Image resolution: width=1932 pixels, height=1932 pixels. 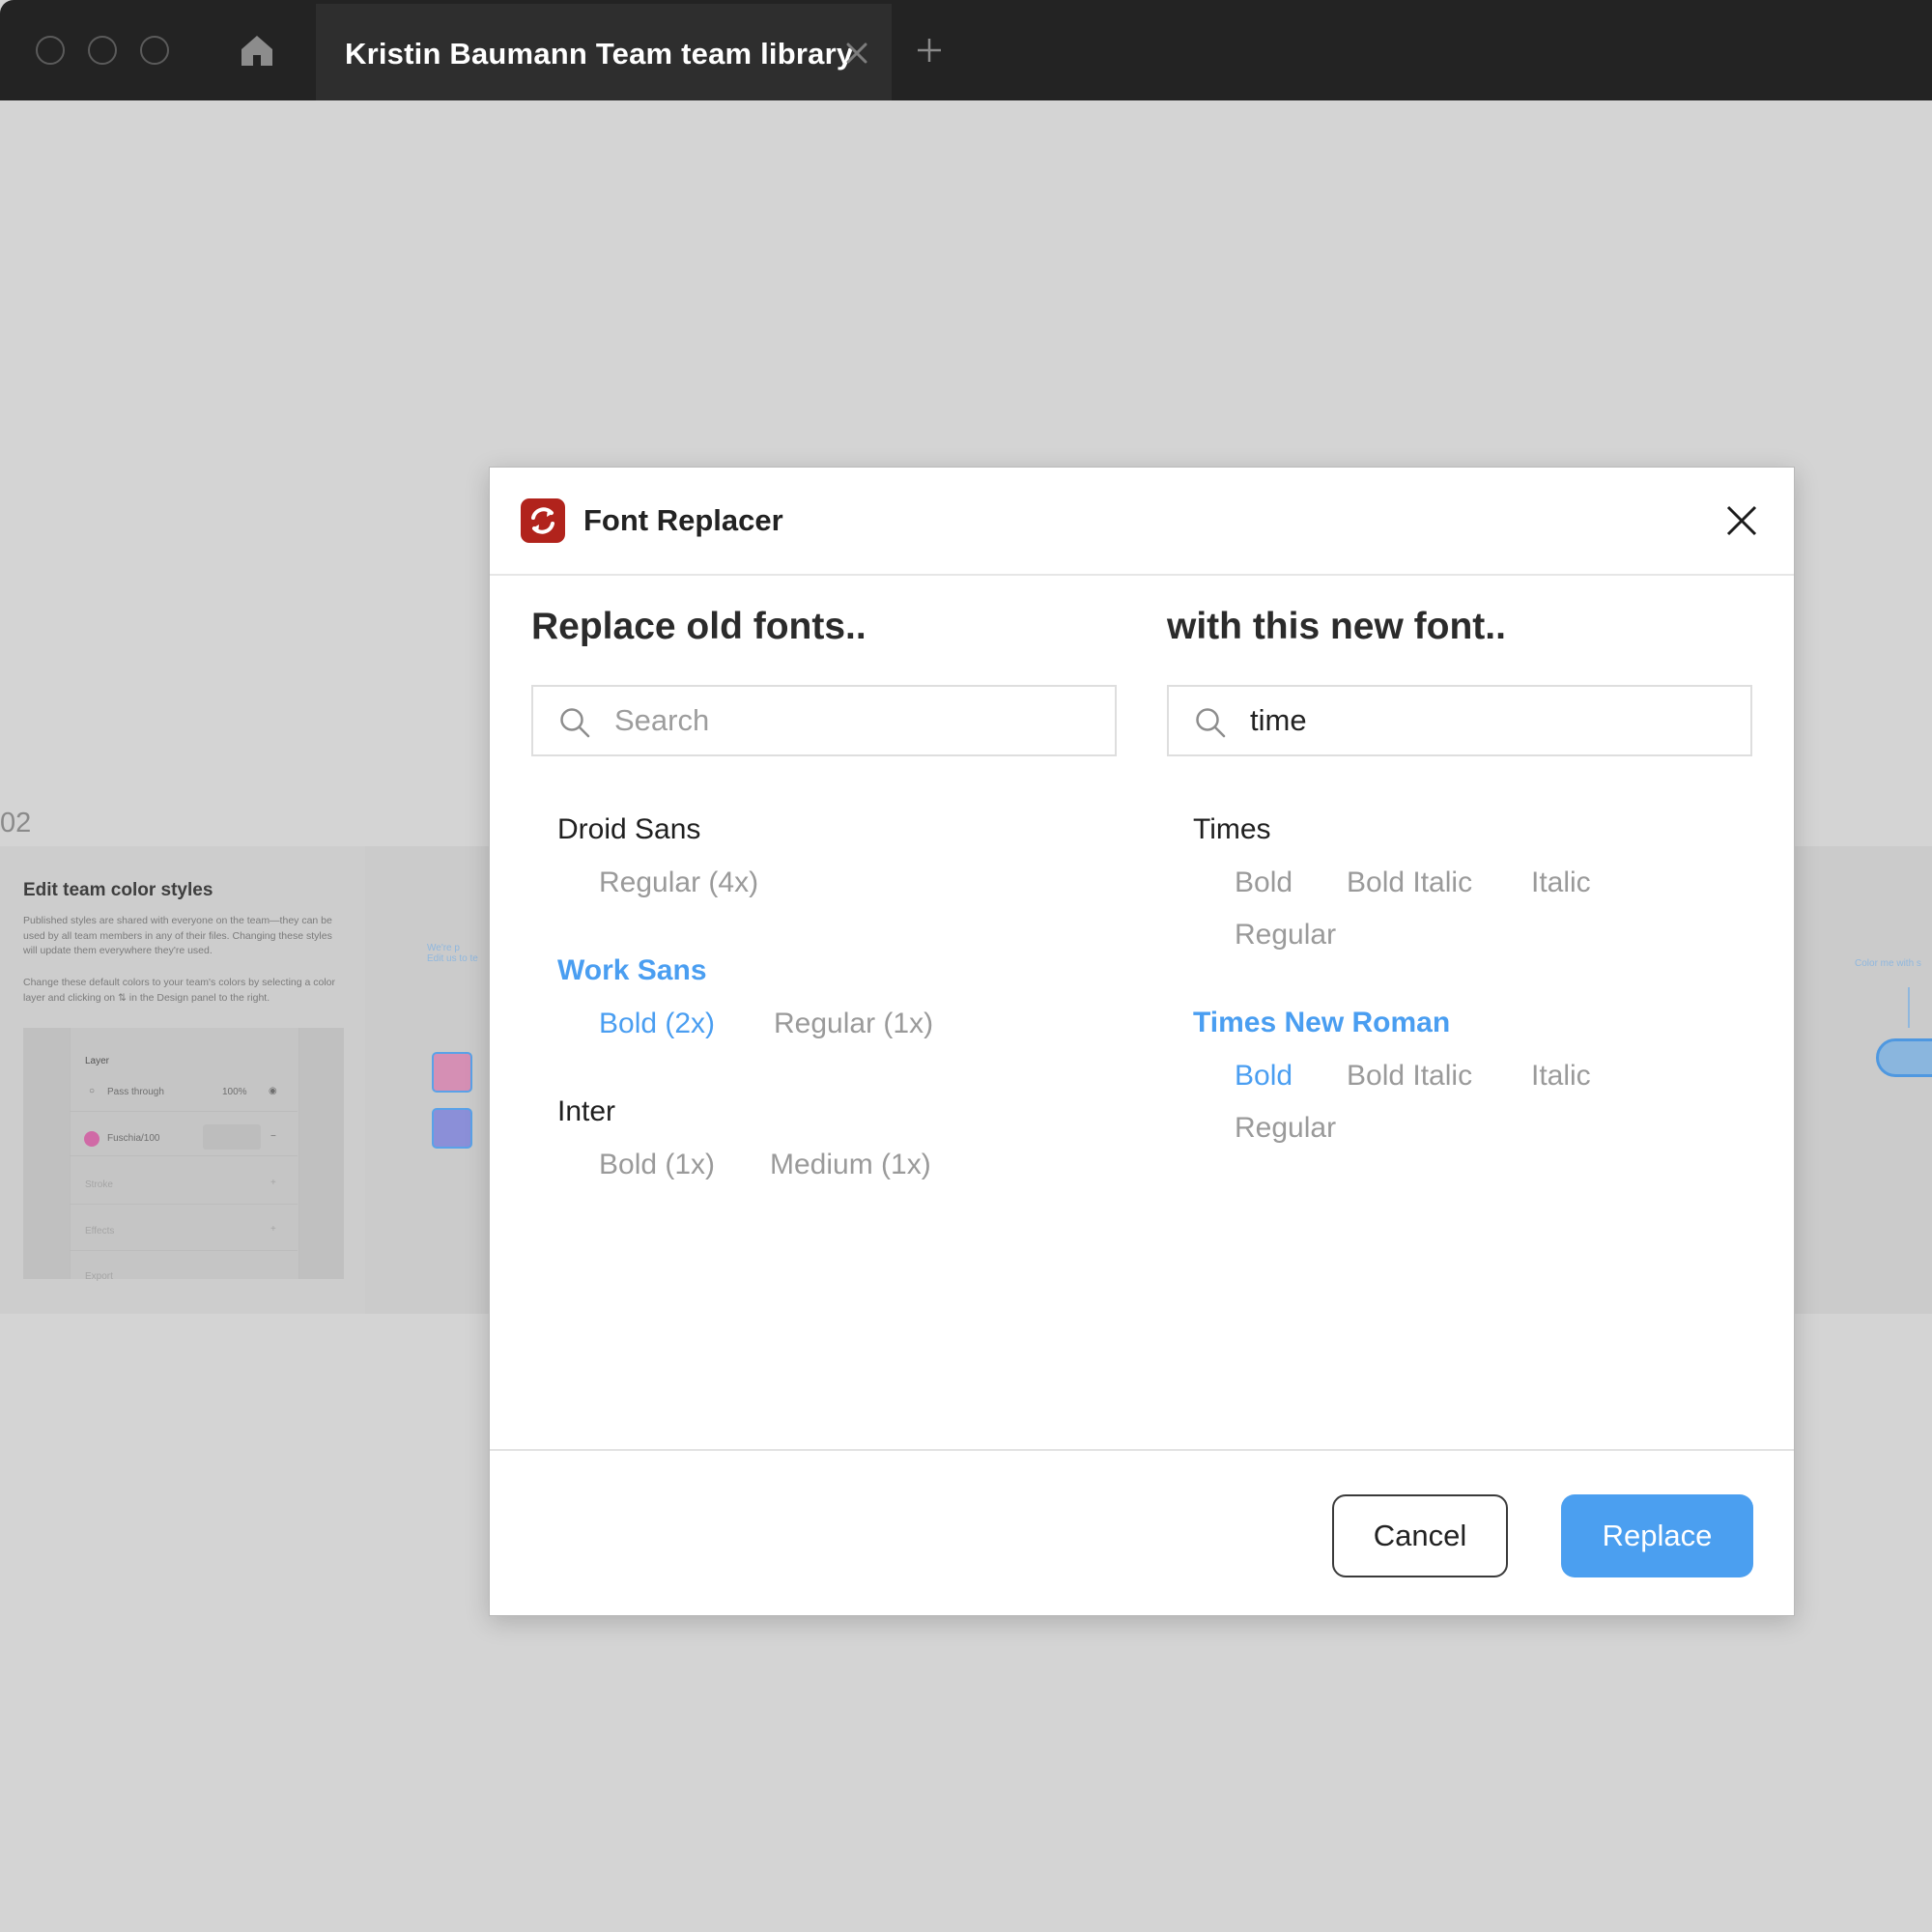 I want to click on home-icon, so click(x=257, y=50).